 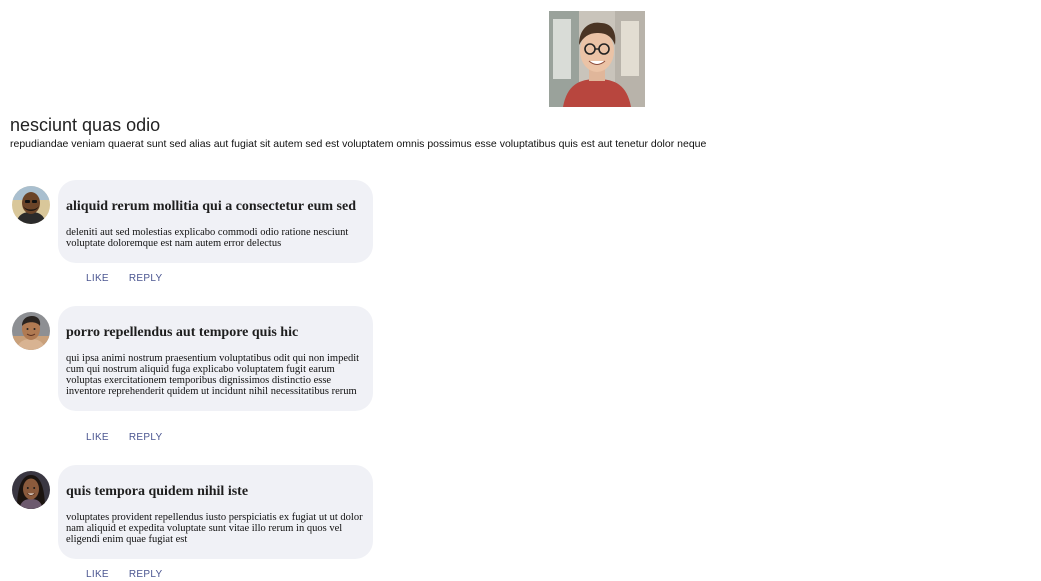 I want to click on profile-photo-icon, so click(x=597, y=59).